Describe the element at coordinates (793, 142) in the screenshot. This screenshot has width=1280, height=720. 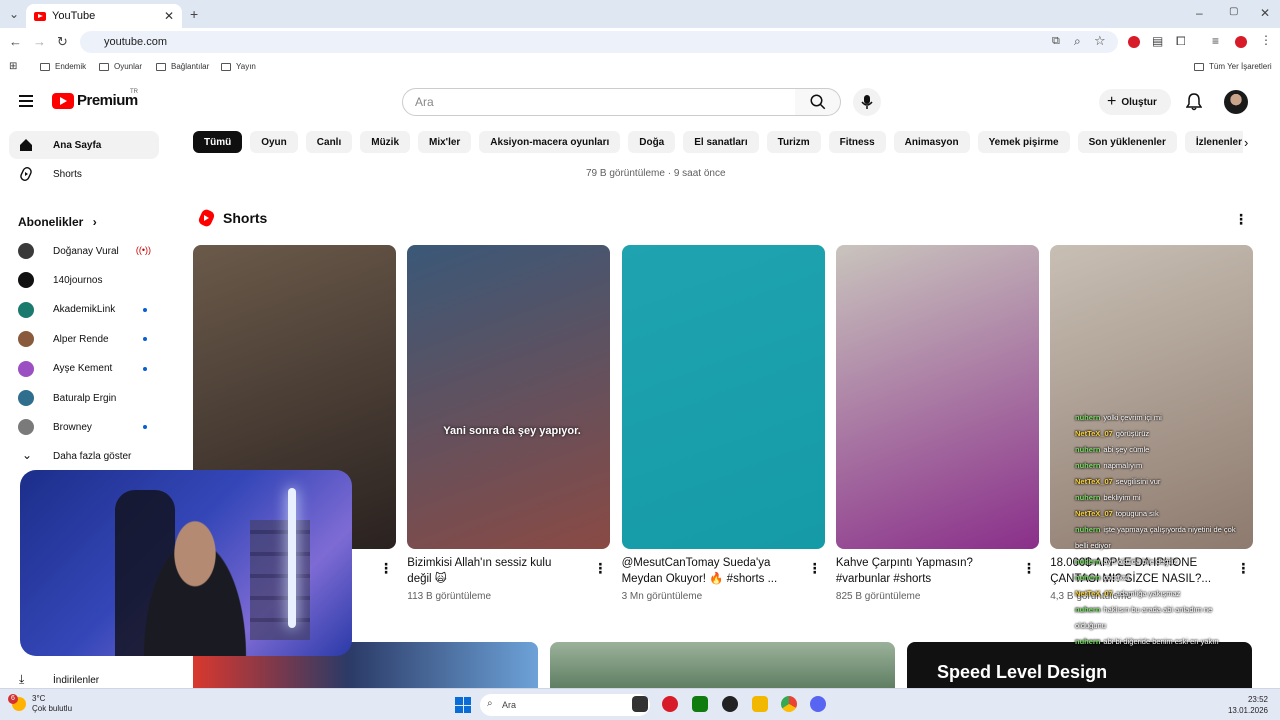
I see `filter-chip: Turizm` at that location.